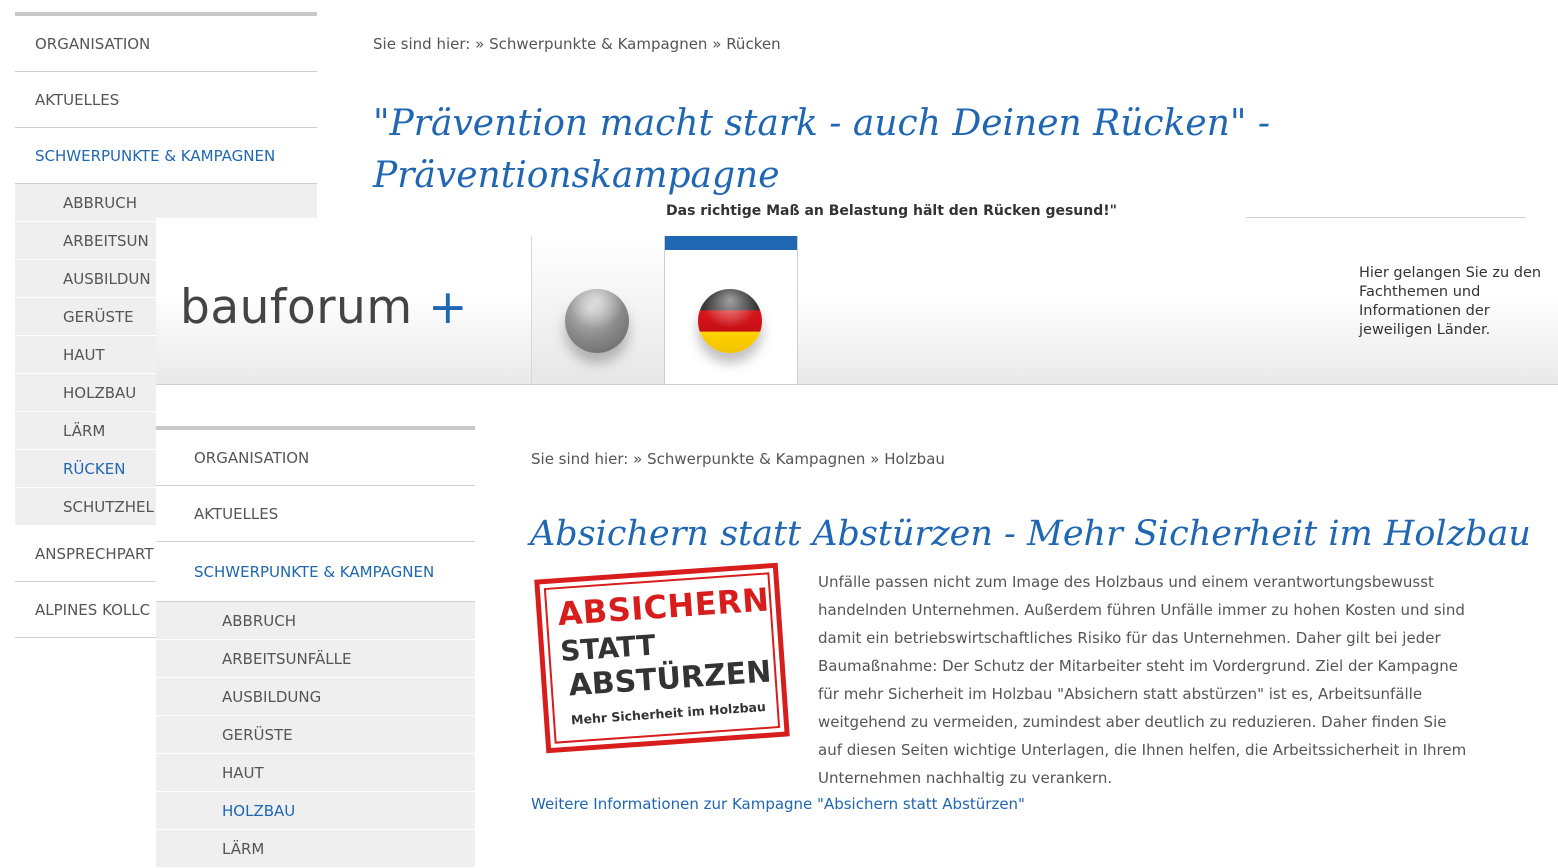 This screenshot has width=1558, height=868. Describe the element at coordinates (315, 514) in the screenshot. I see `nav-aktuelles: AKTUELLES` at that location.